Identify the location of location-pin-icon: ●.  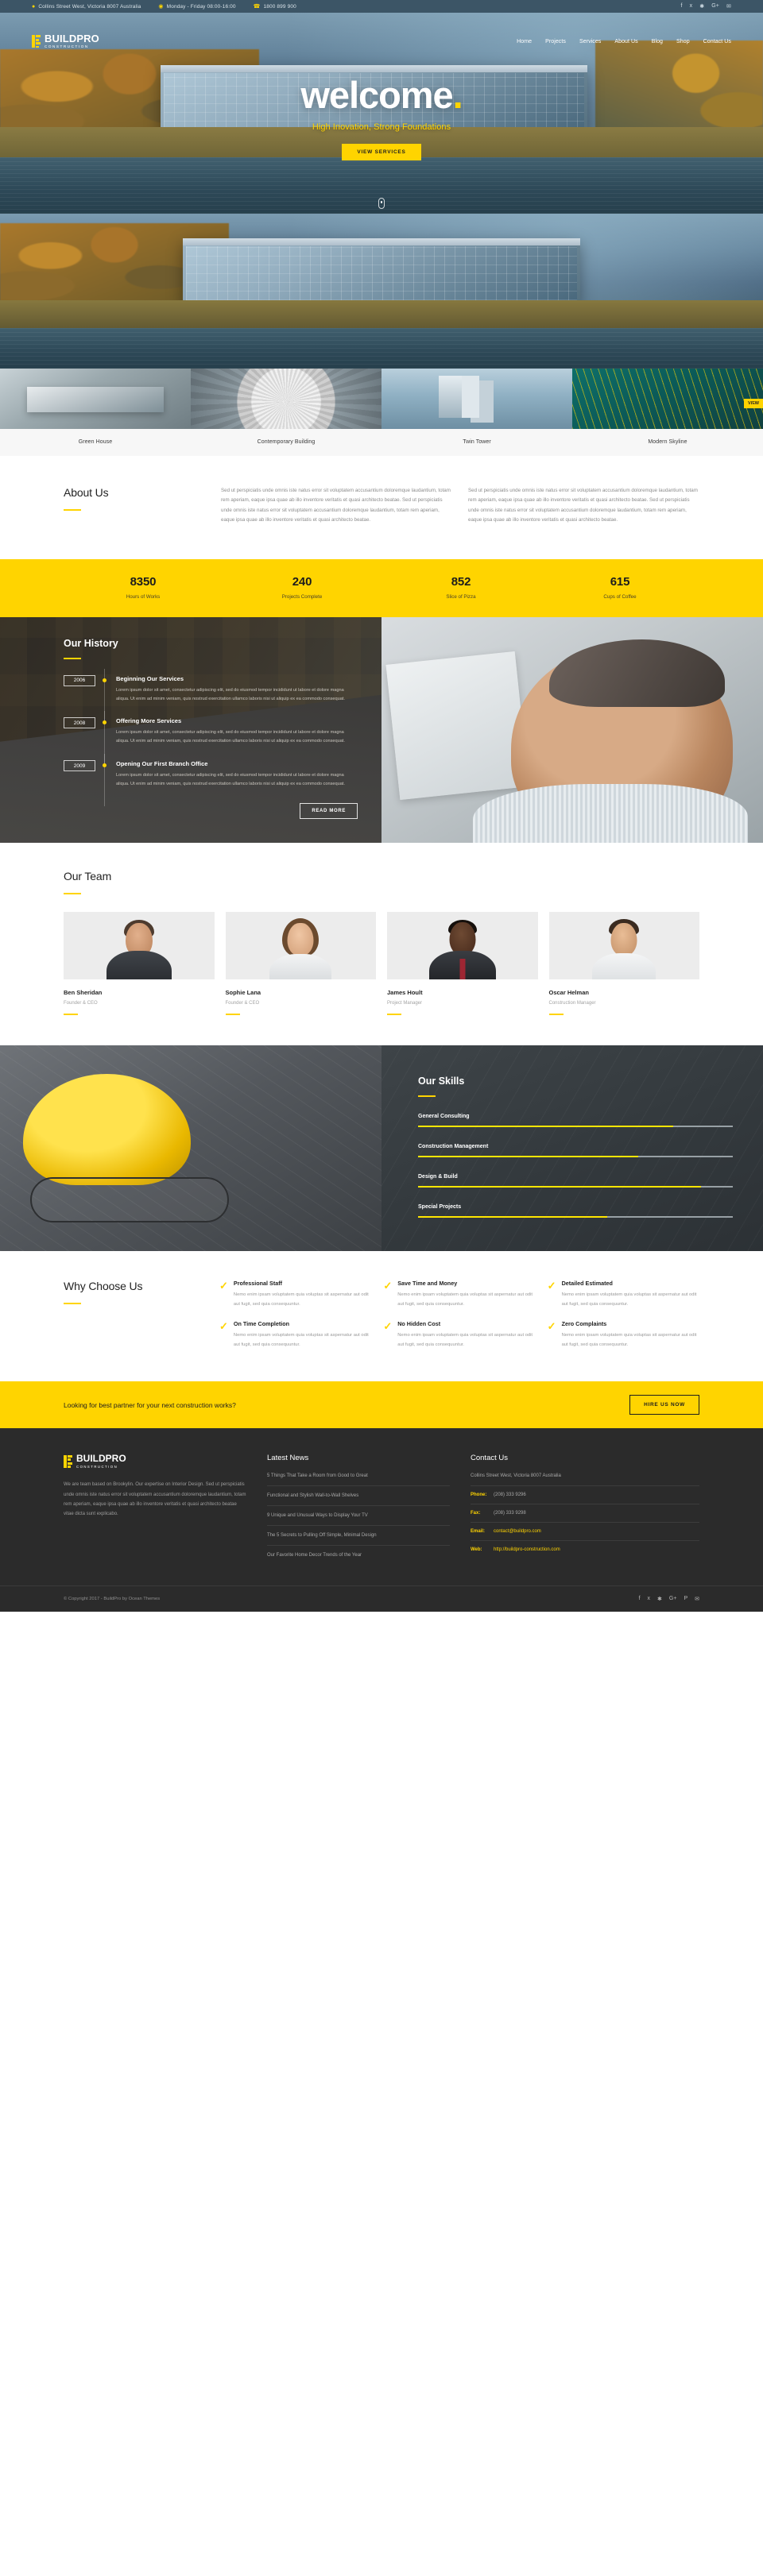
(34, 6).